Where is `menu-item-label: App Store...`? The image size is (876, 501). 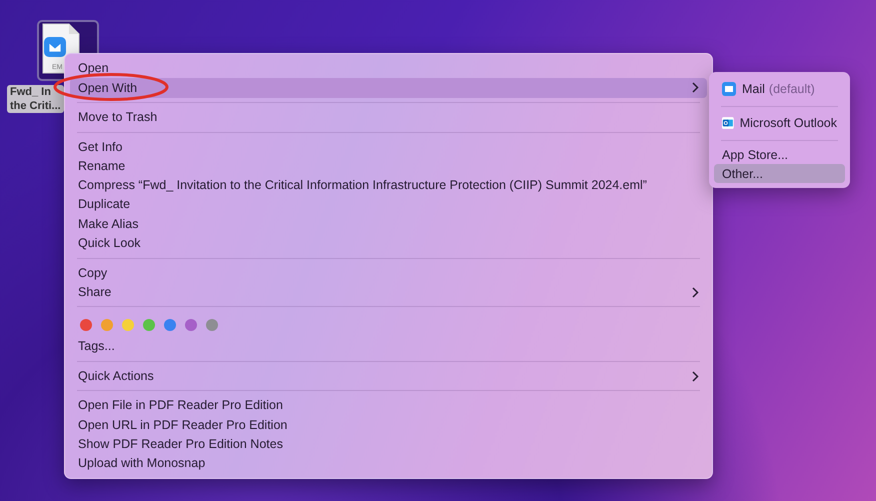 menu-item-label: App Store... is located at coordinates (755, 155).